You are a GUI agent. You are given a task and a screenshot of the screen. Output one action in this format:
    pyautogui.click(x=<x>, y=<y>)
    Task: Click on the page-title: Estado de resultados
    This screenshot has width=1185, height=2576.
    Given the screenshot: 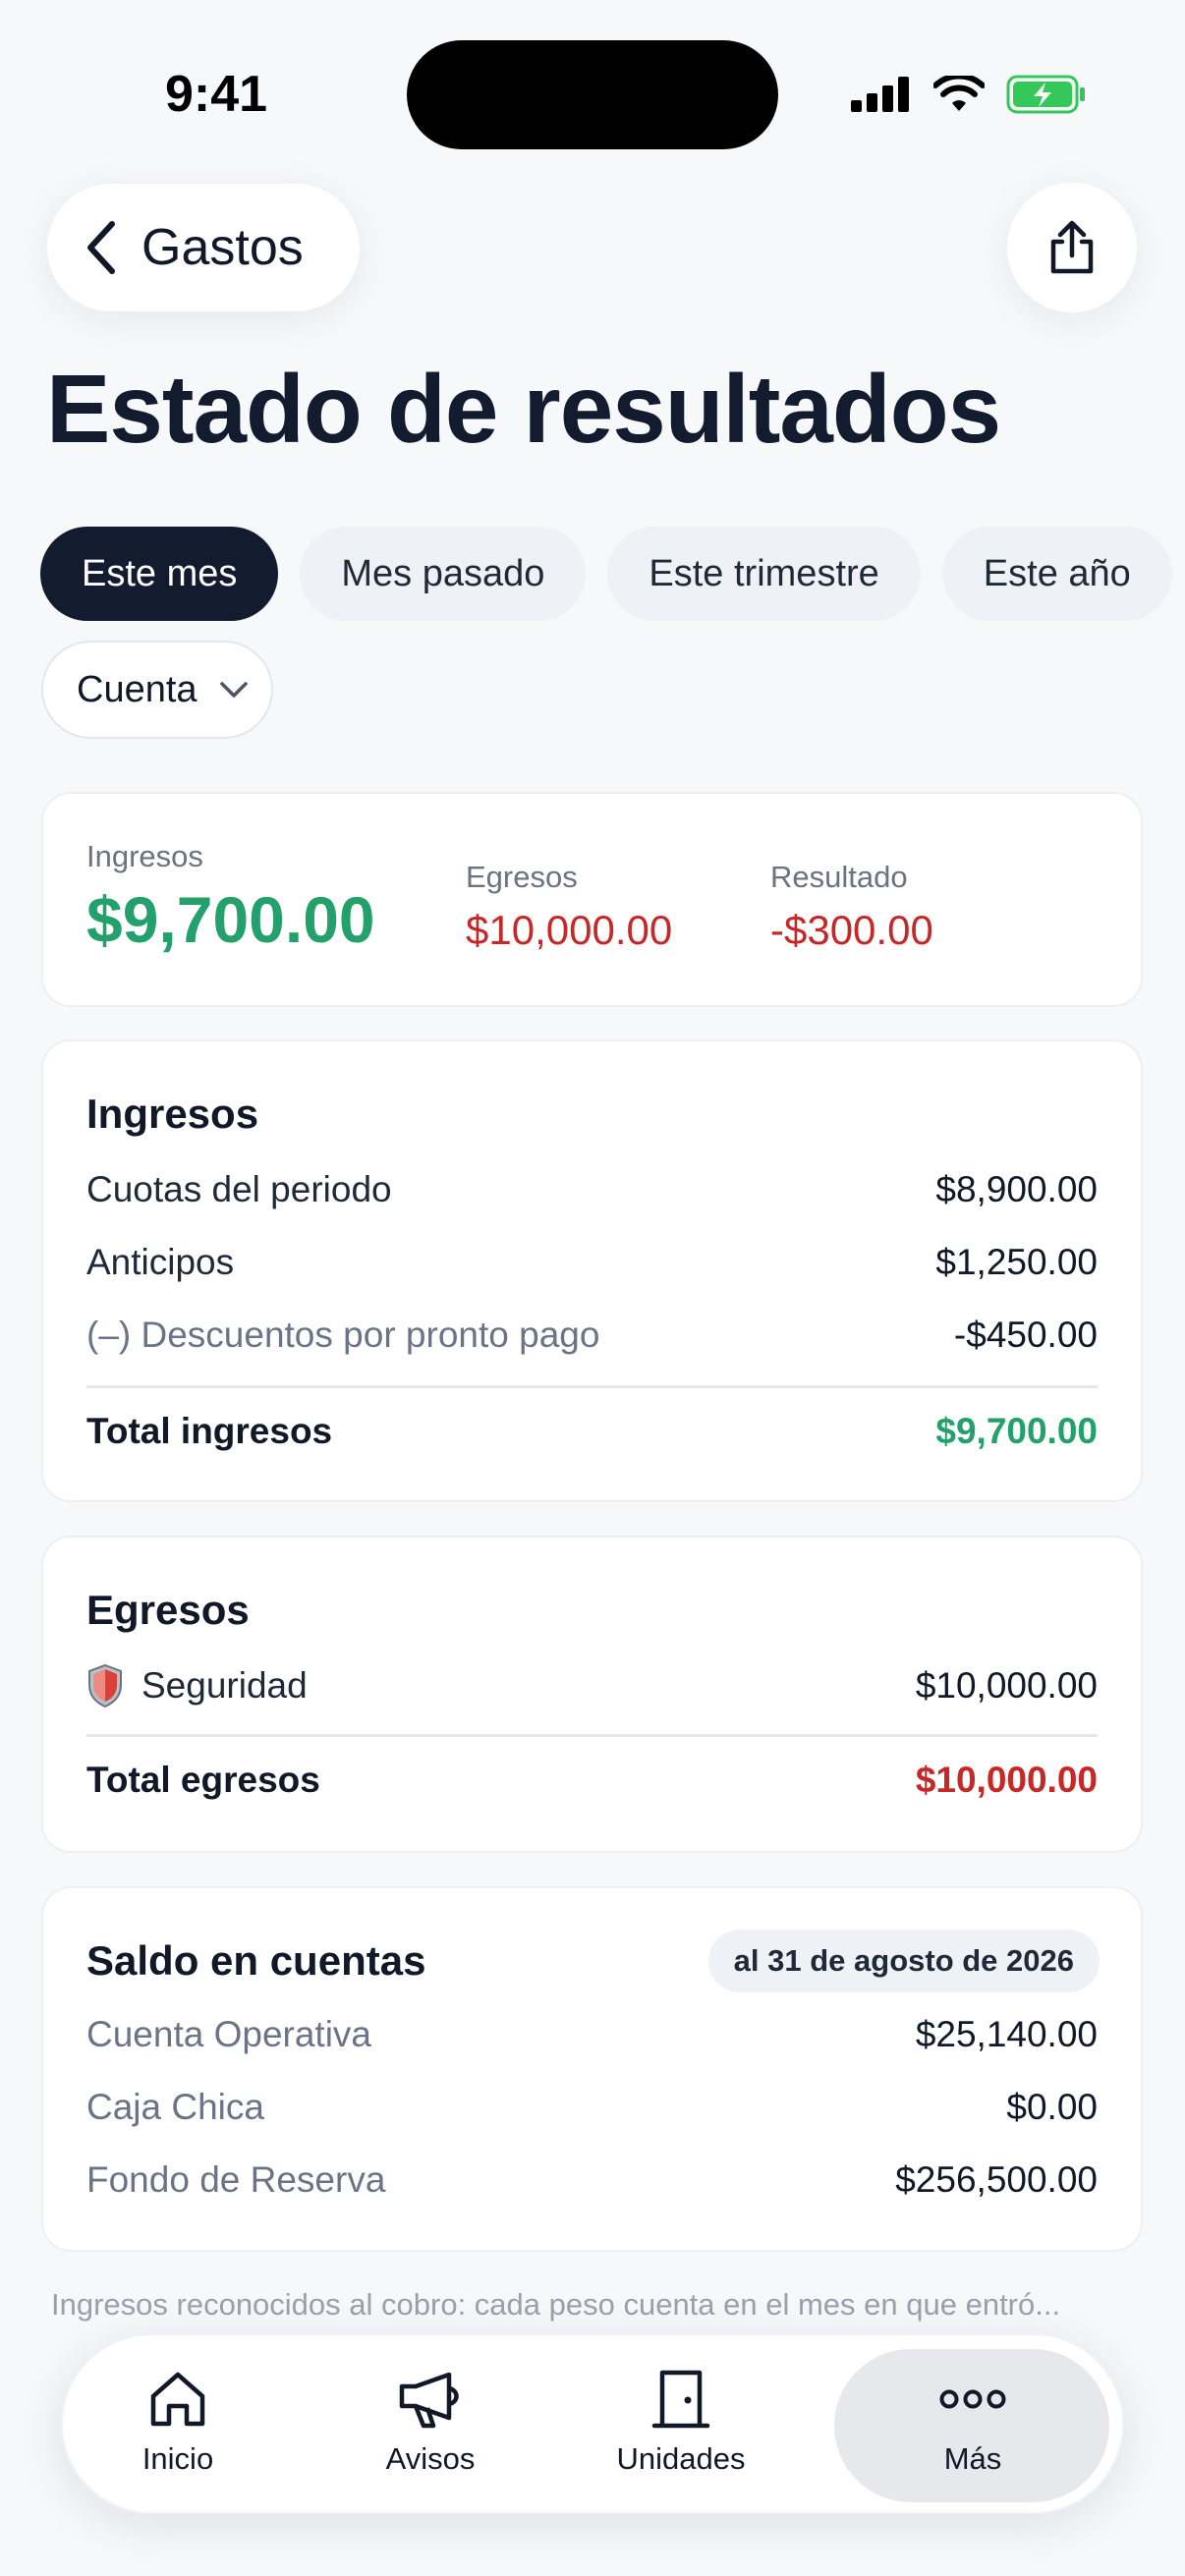 What is the action you would take?
    pyautogui.click(x=523, y=409)
    